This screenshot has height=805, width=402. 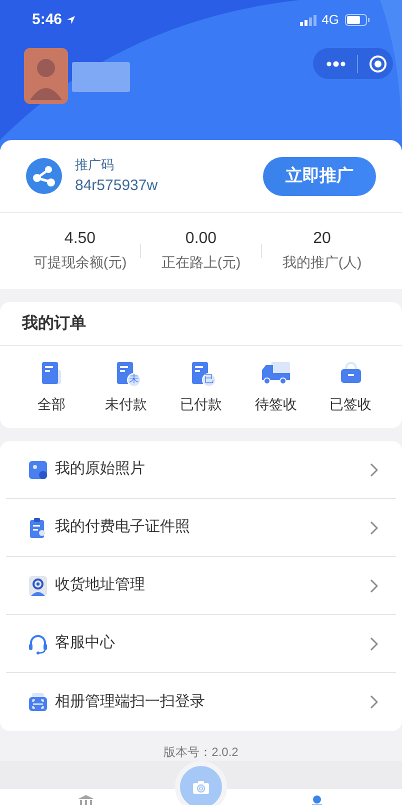 What do you see at coordinates (126, 387) in the screenshot?
I see `order-status-item: 未 未付款` at bounding box center [126, 387].